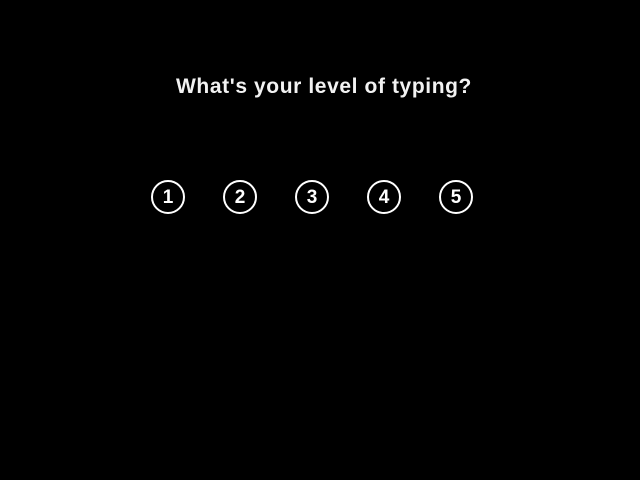 This screenshot has width=640, height=480. I want to click on rating-option-3: 3, so click(312, 197).